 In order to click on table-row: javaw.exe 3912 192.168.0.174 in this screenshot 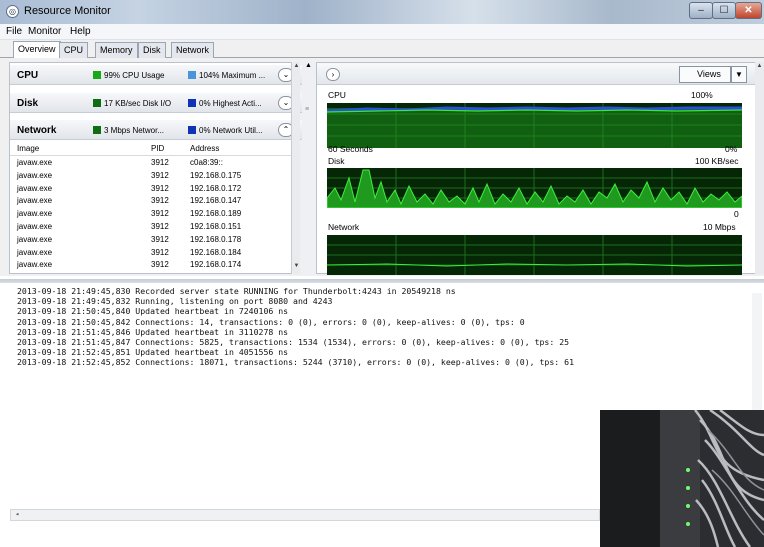, I will do `click(150, 265)`.